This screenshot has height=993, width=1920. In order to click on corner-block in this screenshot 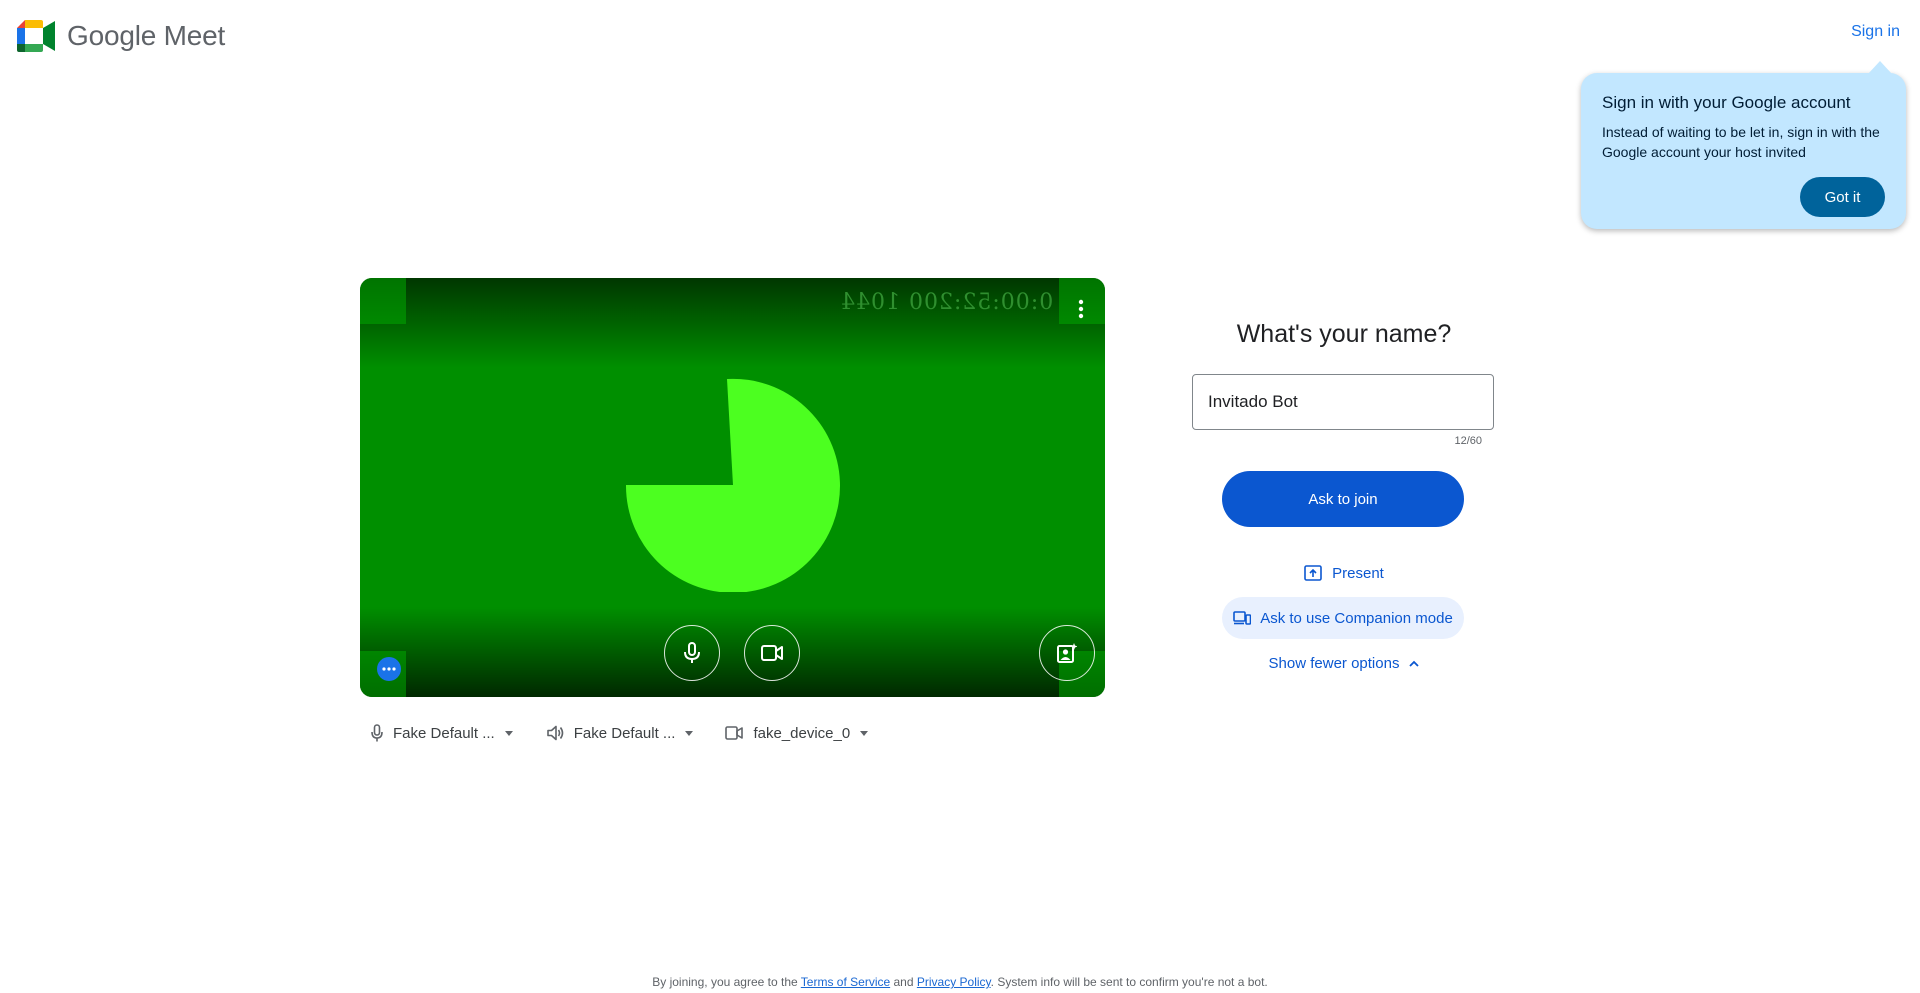, I will do `click(383, 301)`.